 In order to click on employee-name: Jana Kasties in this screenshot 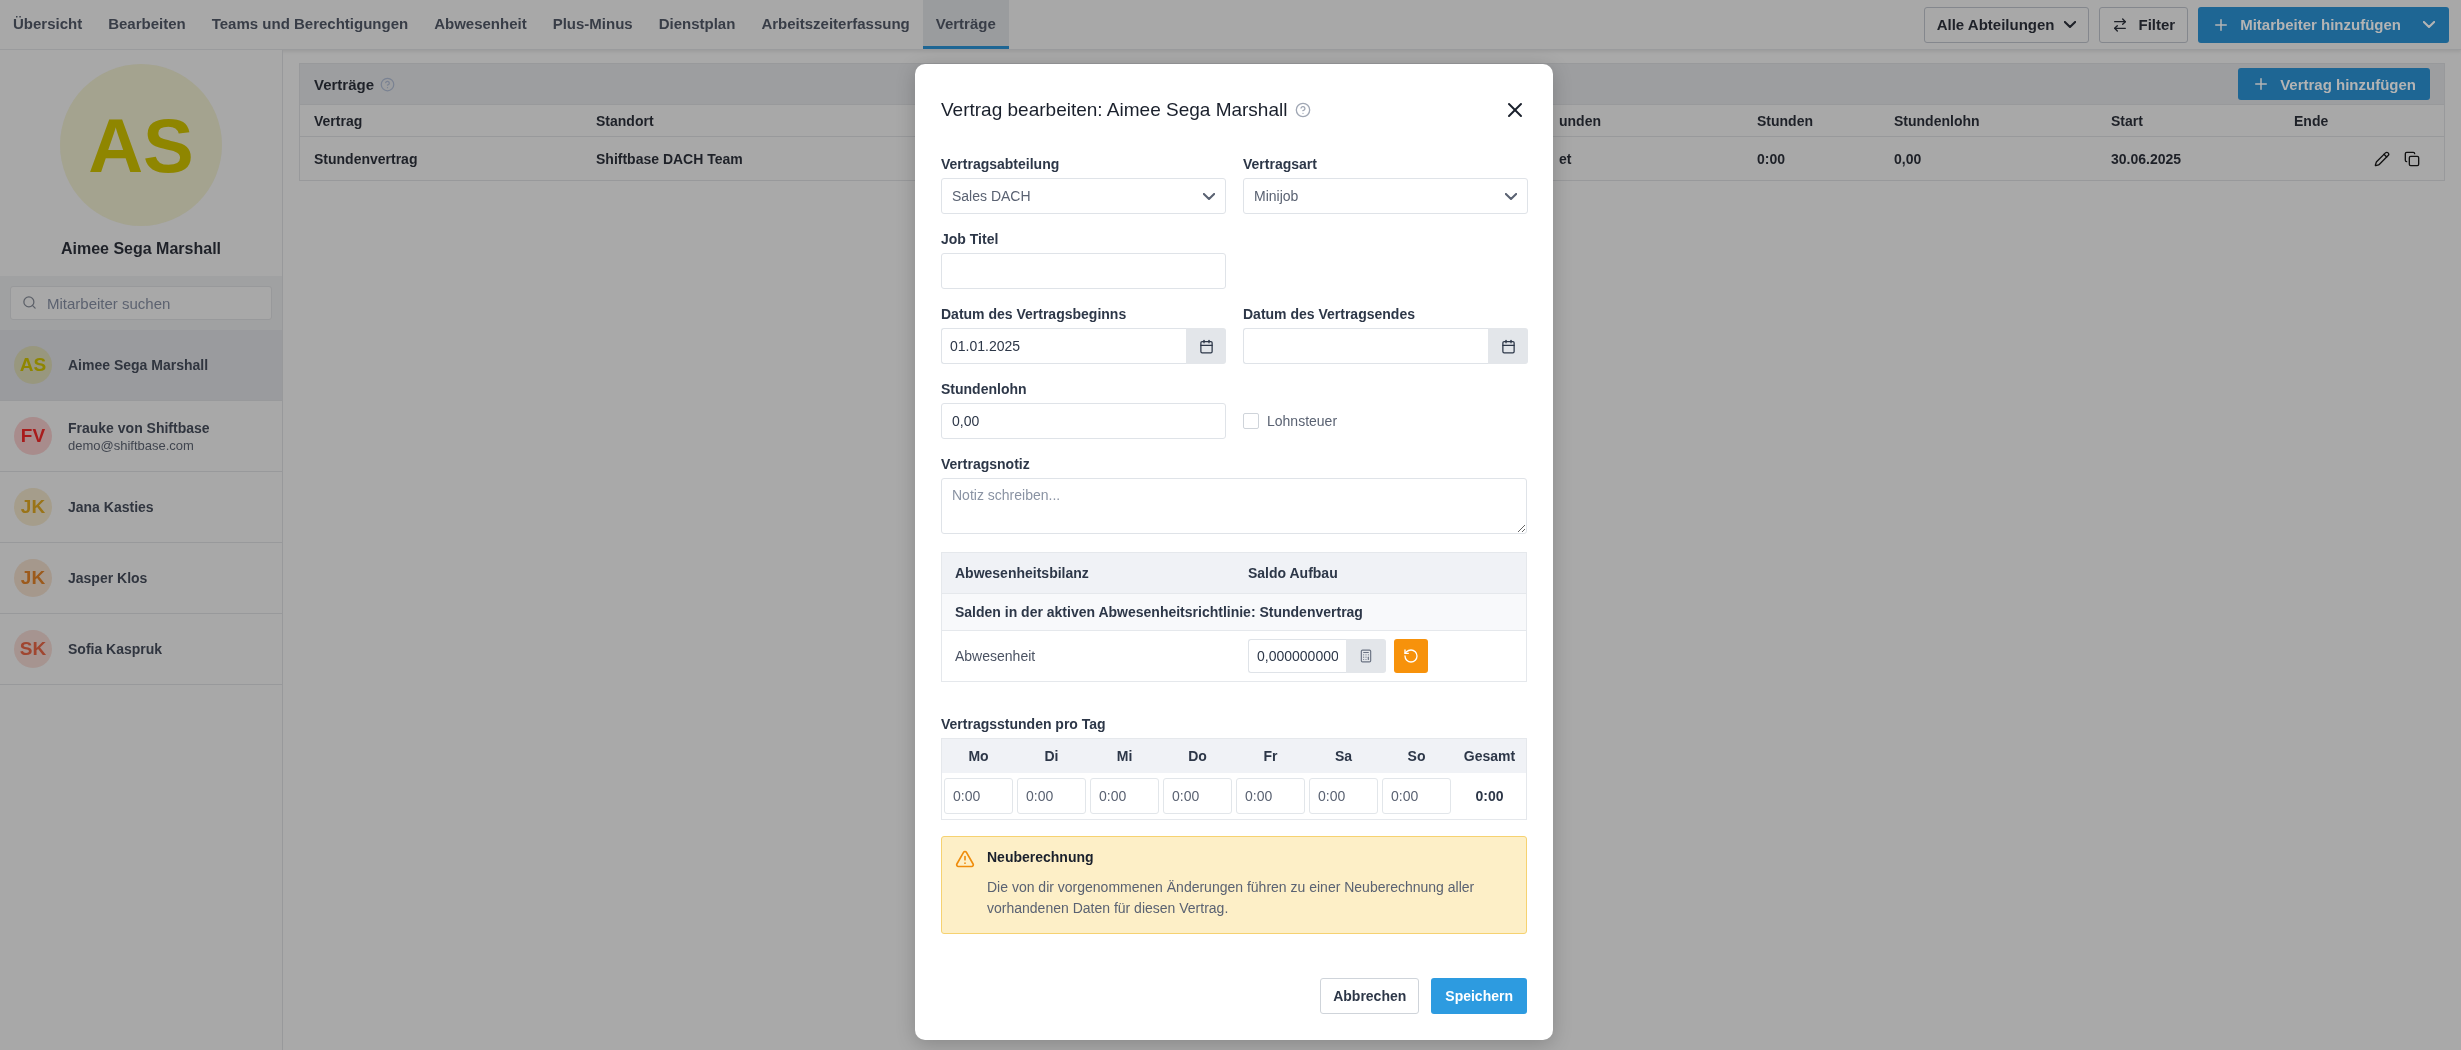, I will do `click(111, 507)`.